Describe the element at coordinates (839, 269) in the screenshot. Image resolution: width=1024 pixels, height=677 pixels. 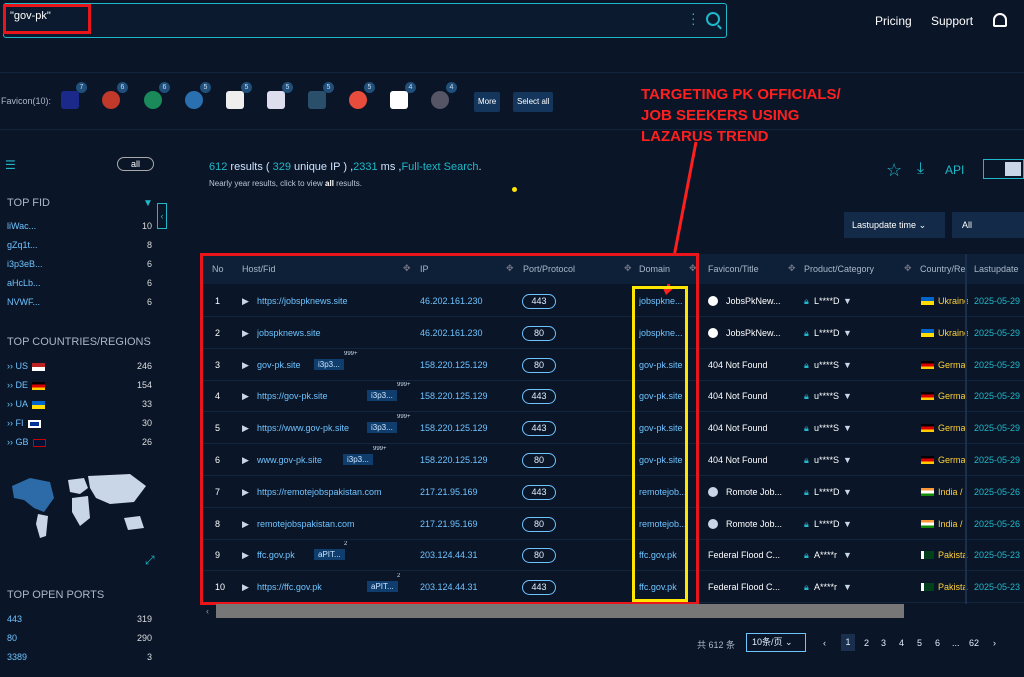
I see `col-product: Product/Category` at that location.